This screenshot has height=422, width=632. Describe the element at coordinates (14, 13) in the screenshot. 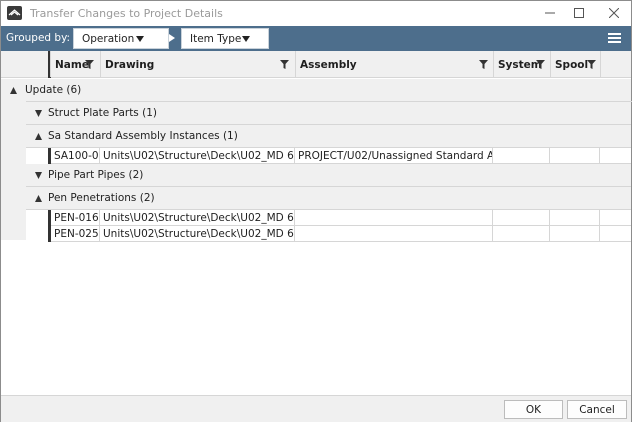

I see `app-logo-icon` at that location.